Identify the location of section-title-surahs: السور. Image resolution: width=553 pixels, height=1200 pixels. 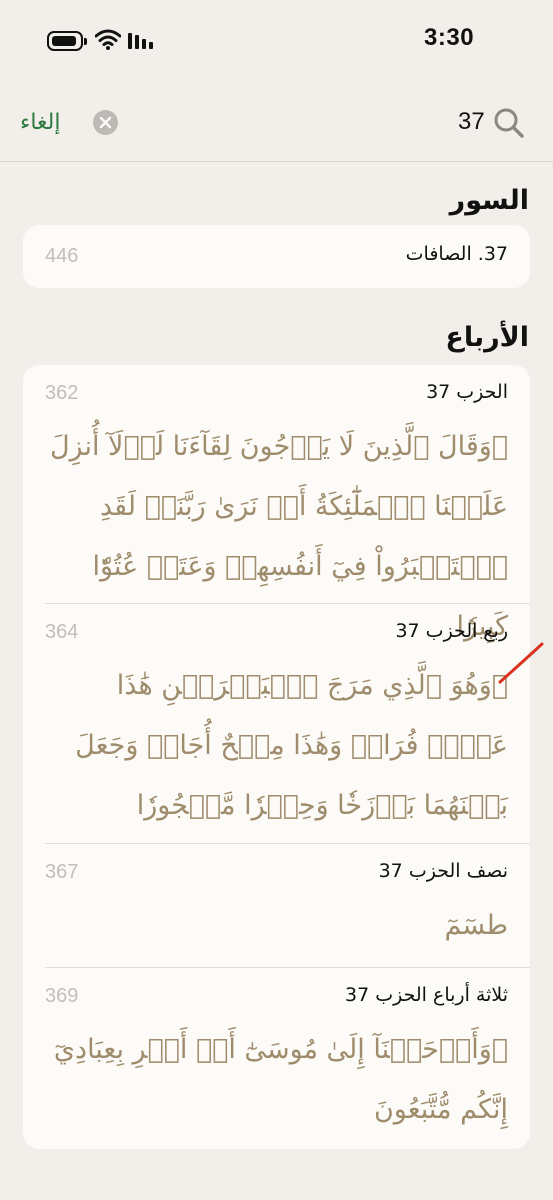
(489, 200).